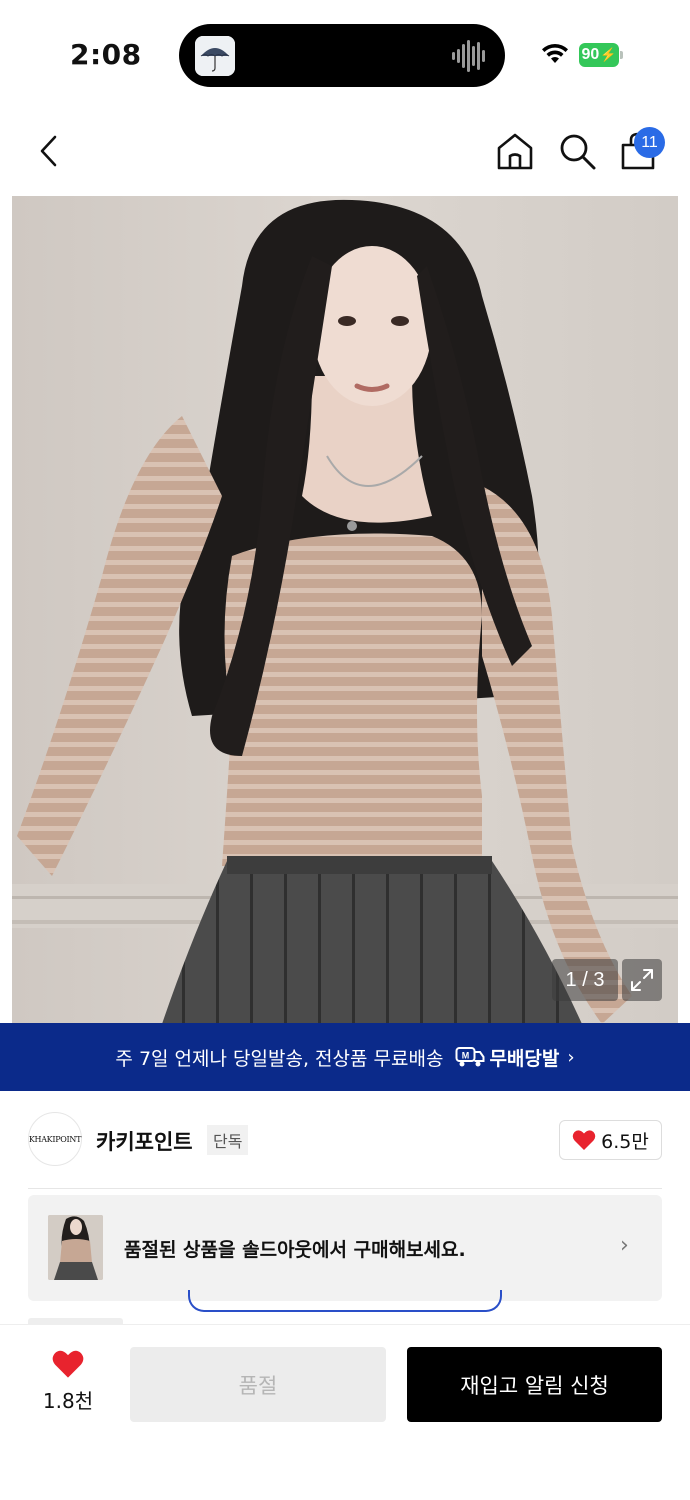 This screenshot has height=1500, width=690. What do you see at coordinates (625, 1141) in the screenshot?
I see `brand-like-count: 6.5만` at bounding box center [625, 1141].